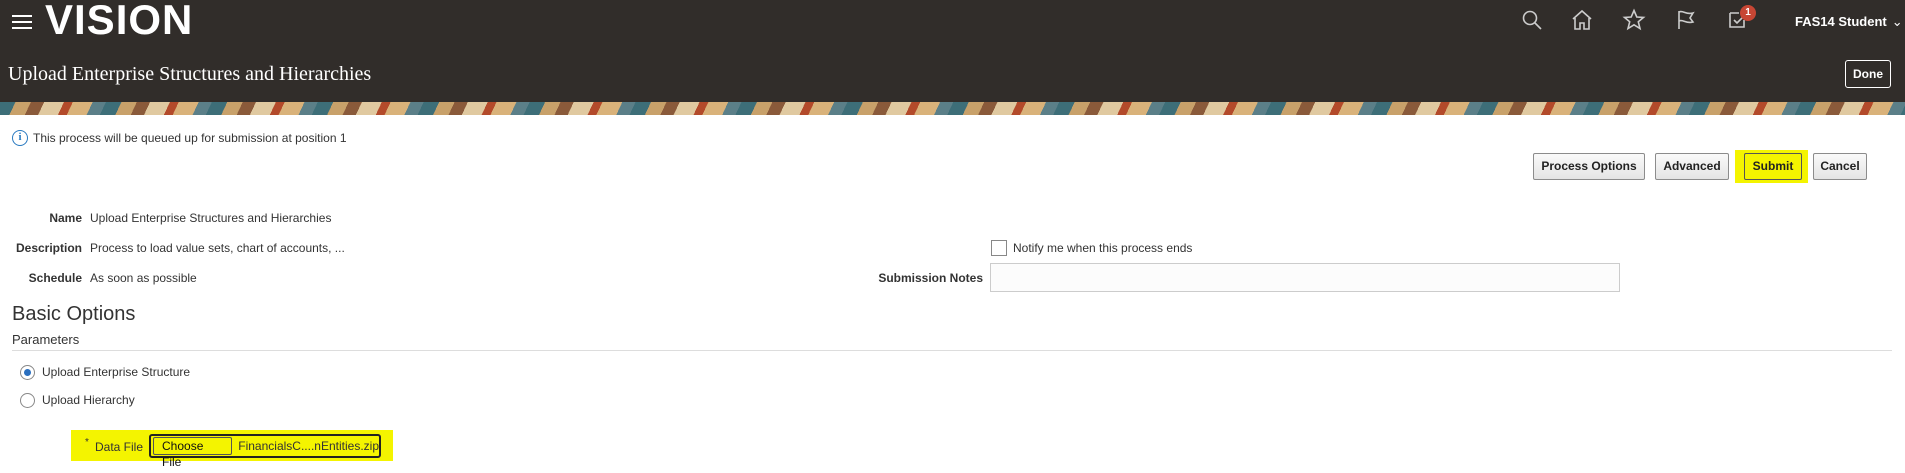 The image size is (1905, 473). What do you see at coordinates (308, 446) in the screenshot?
I see `selected-file-name: FinancialsC....nEntities.zip` at bounding box center [308, 446].